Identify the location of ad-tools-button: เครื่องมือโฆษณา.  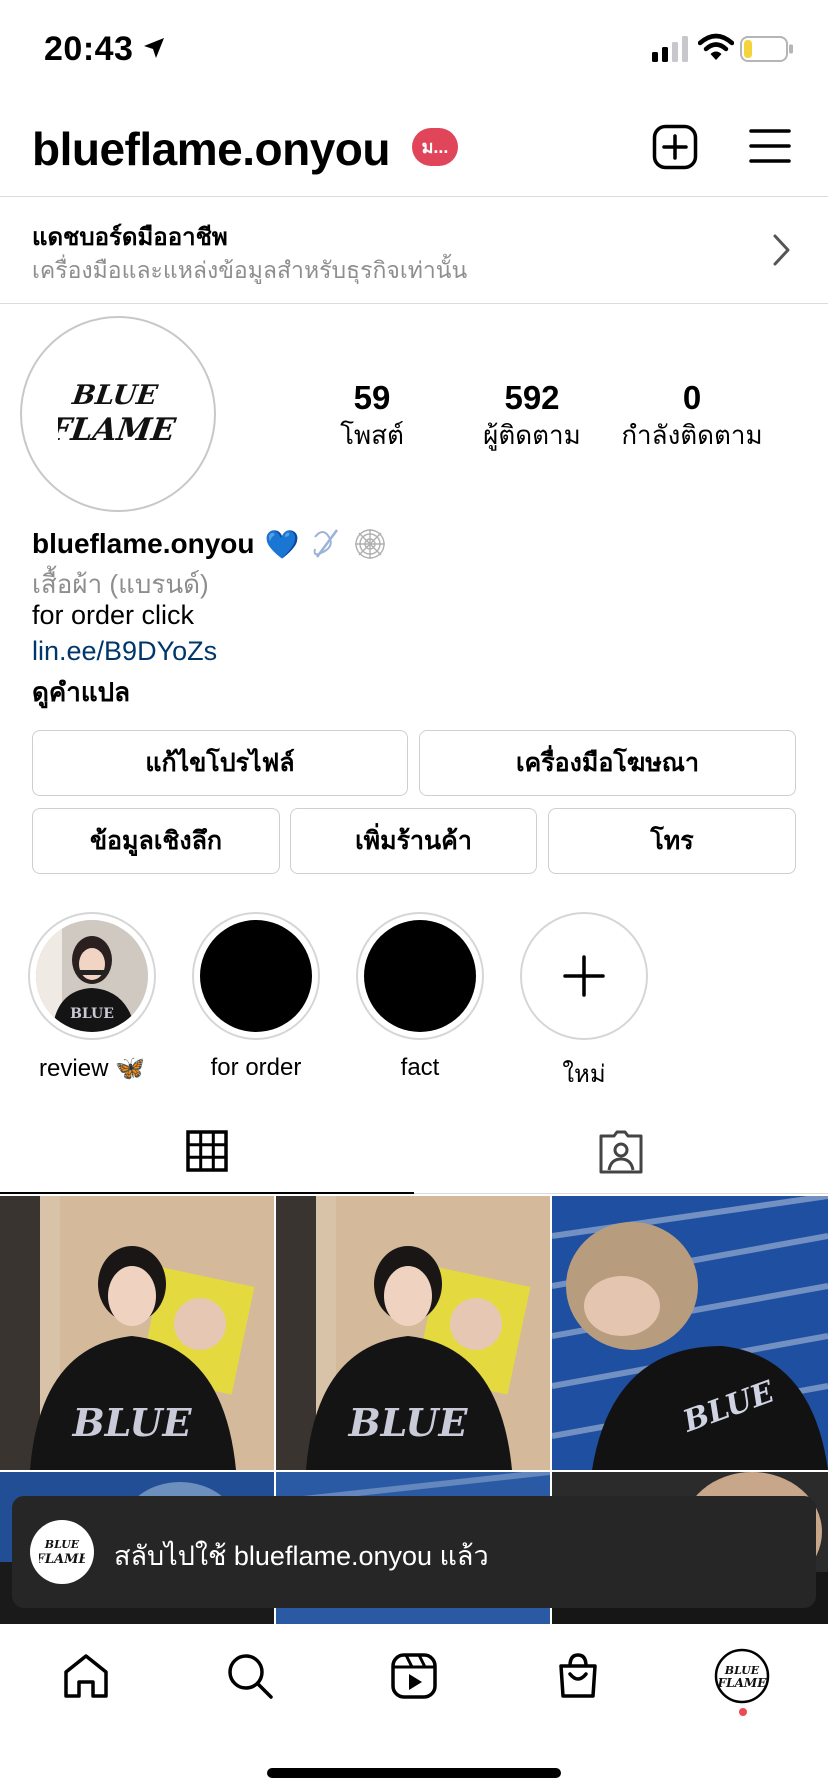
(607, 763).